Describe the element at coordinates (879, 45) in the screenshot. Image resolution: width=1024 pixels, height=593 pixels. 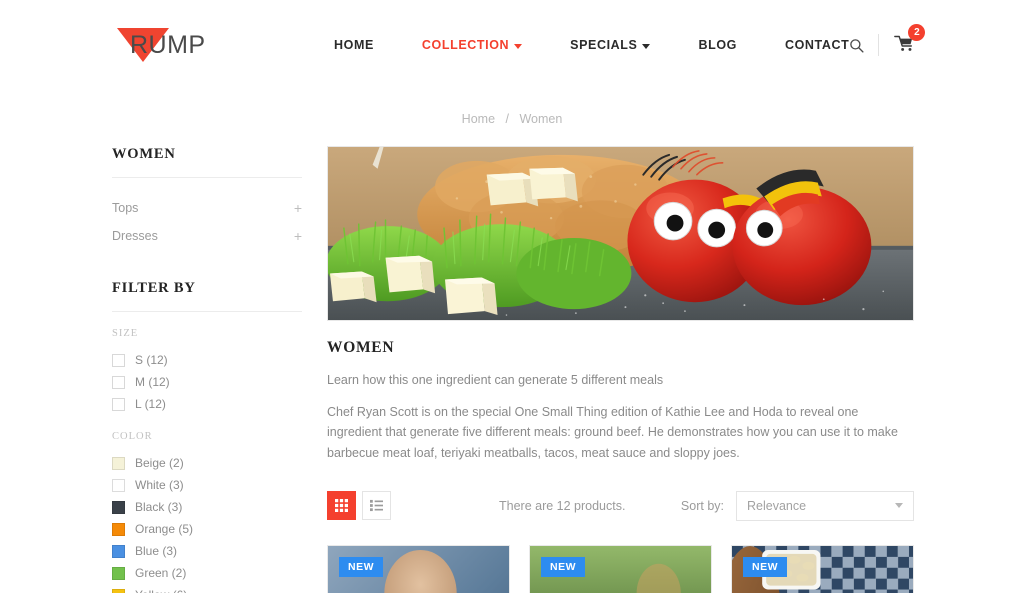
I see `header-divider` at that location.